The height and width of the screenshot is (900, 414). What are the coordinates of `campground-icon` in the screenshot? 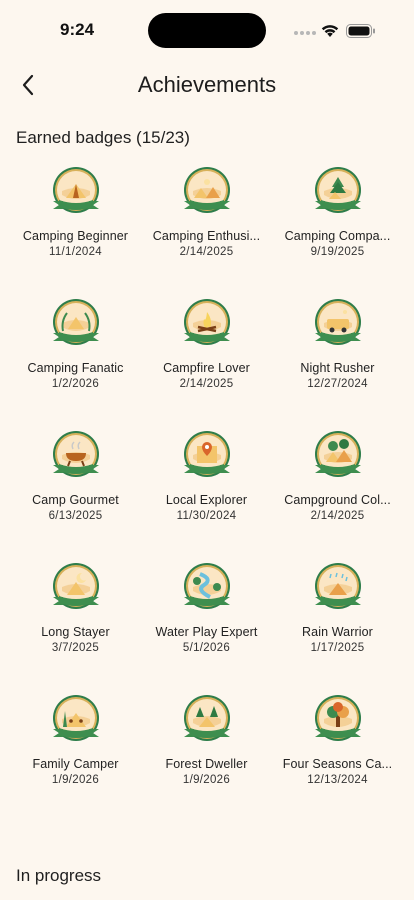 It's located at (338, 457).